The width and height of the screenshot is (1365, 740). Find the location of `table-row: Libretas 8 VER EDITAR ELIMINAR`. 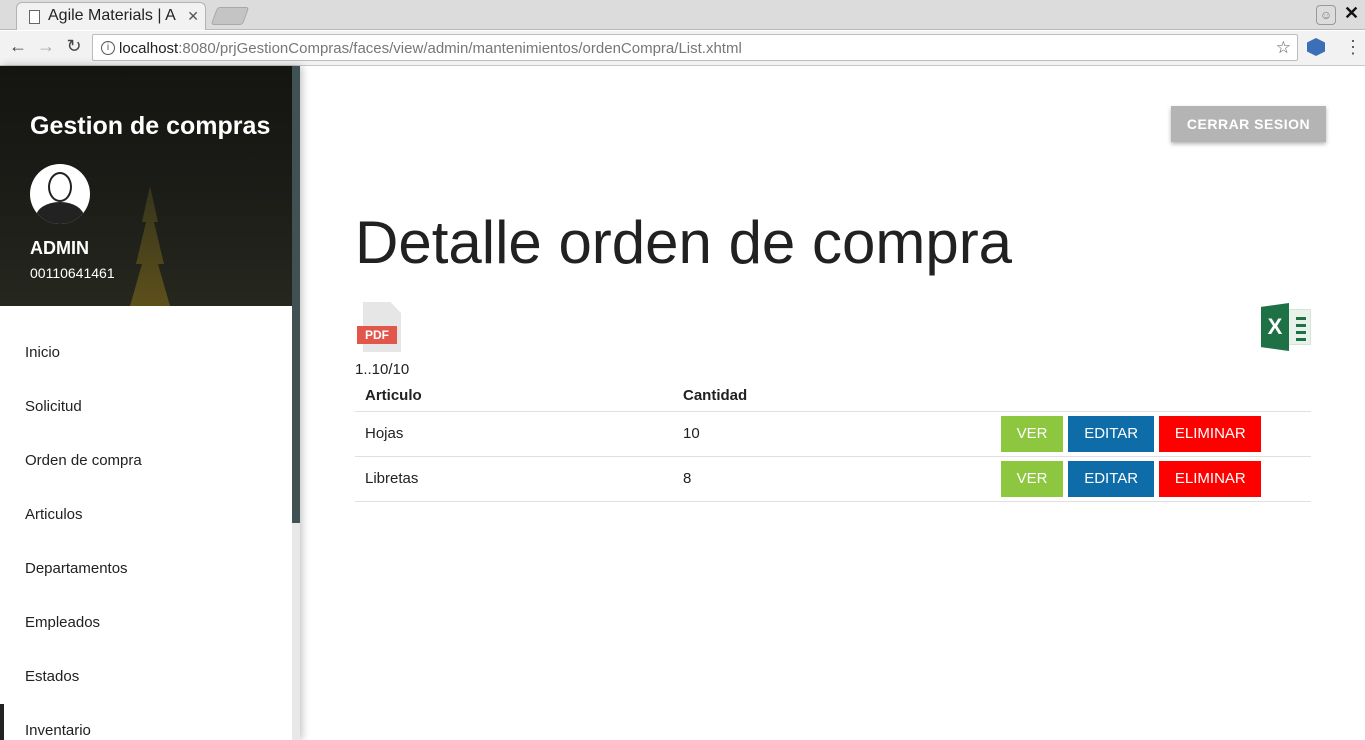

table-row: Libretas 8 VER EDITAR ELIMINAR is located at coordinates (833, 479).